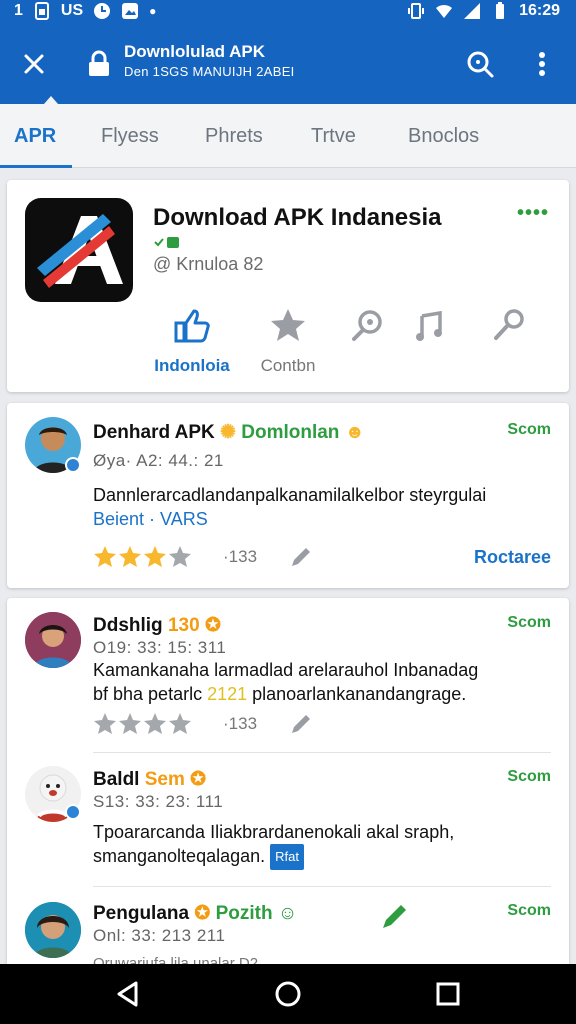  I want to click on tab-bar: APR Flyess Phrets Trtve Bnoclos, so click(288, 136).